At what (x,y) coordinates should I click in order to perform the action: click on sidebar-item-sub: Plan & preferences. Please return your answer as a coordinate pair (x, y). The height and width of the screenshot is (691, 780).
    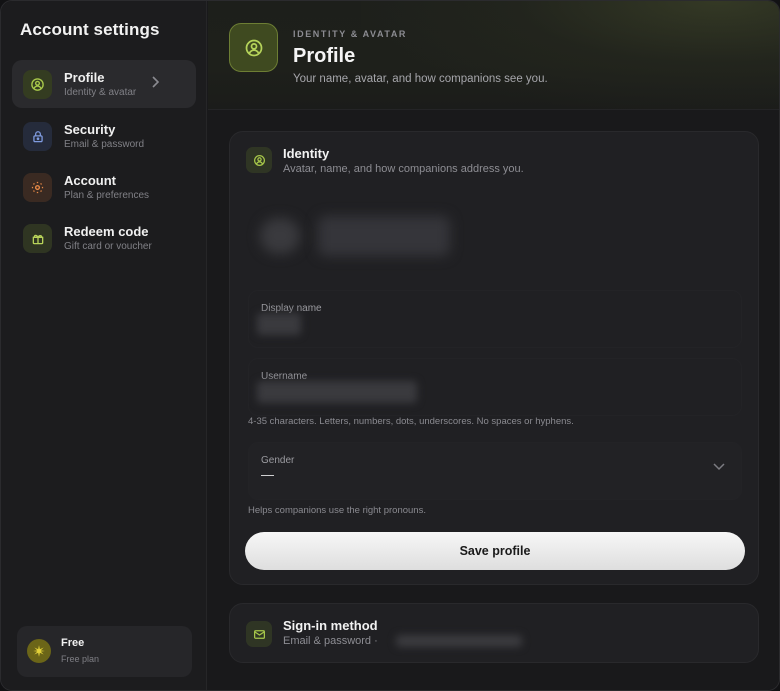
    Looking at the image, I should click on (107, 195).